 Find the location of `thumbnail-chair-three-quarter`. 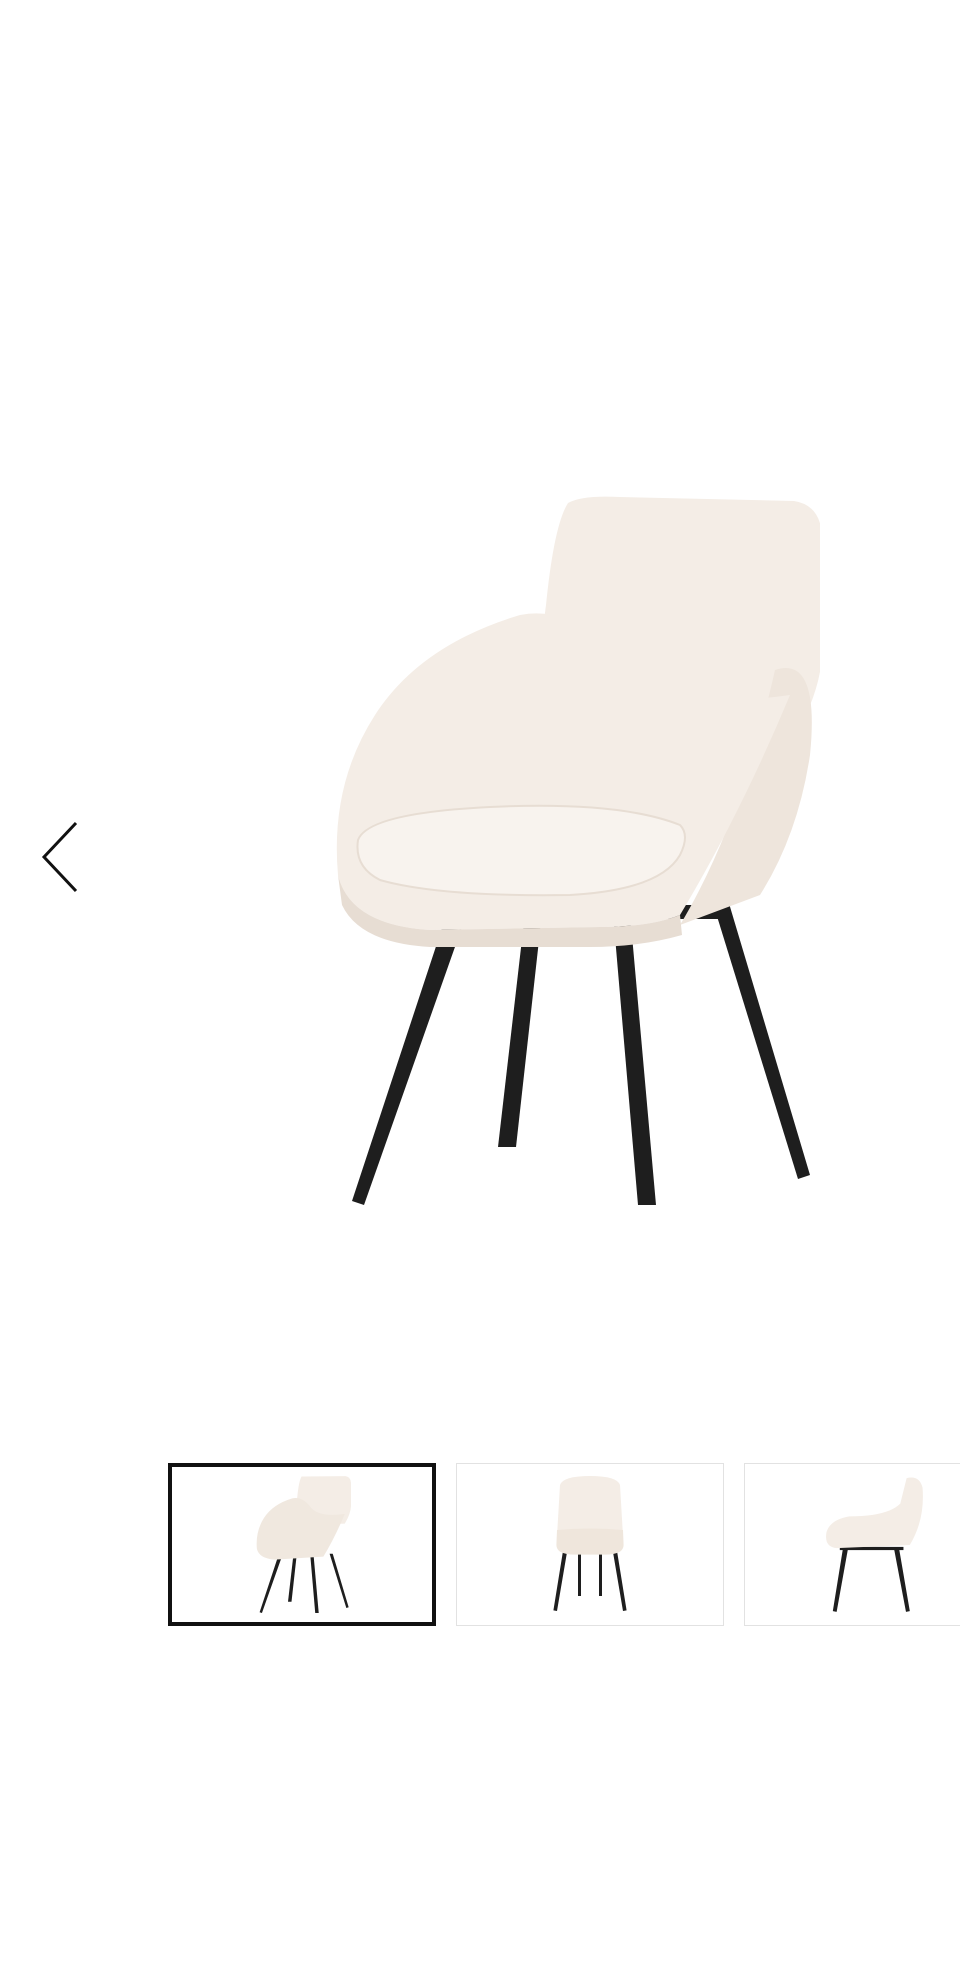

thumbnail-chair-three-quarter is located at coordinates (303, 1544).